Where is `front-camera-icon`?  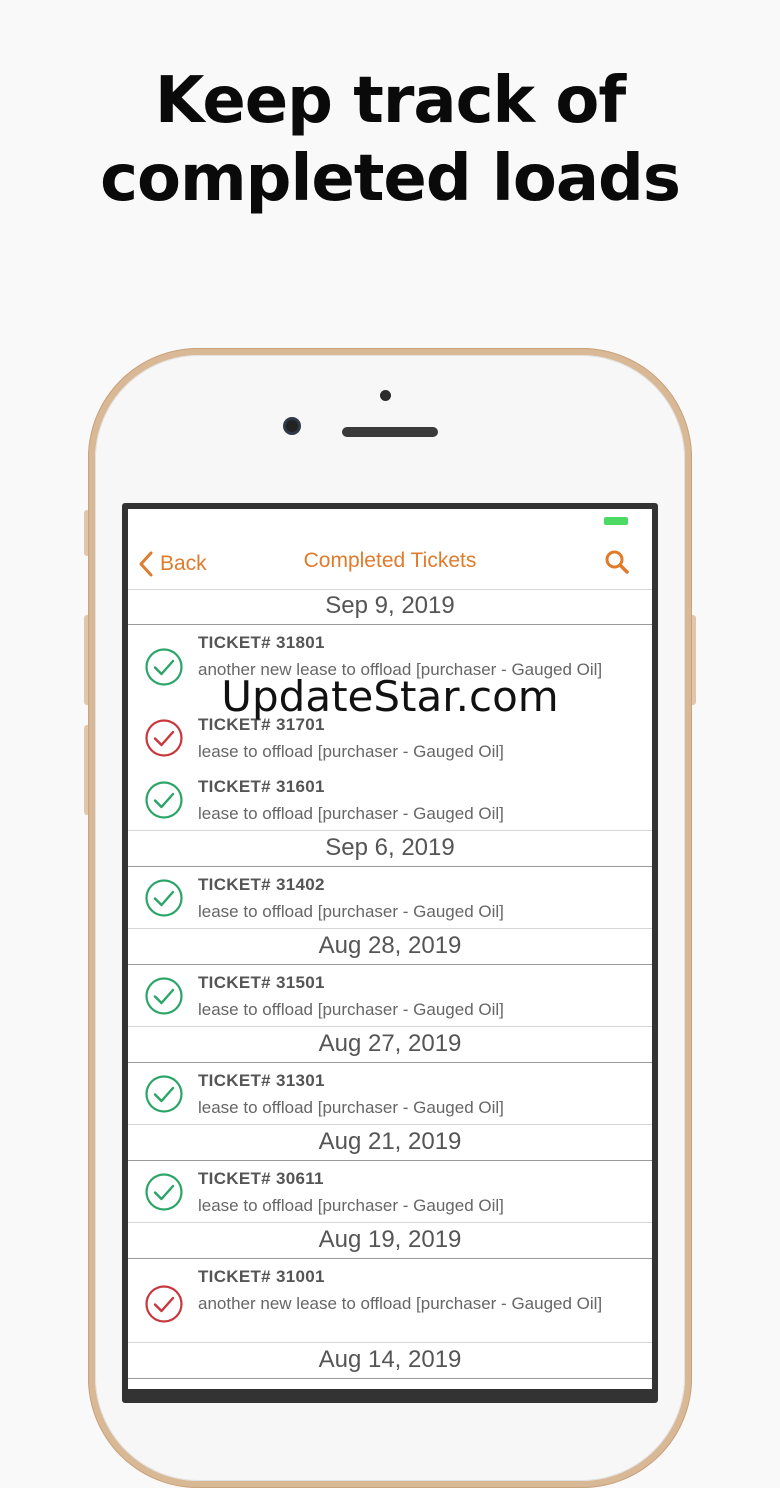
front-camera-icon is located at coordinates (292, 426).